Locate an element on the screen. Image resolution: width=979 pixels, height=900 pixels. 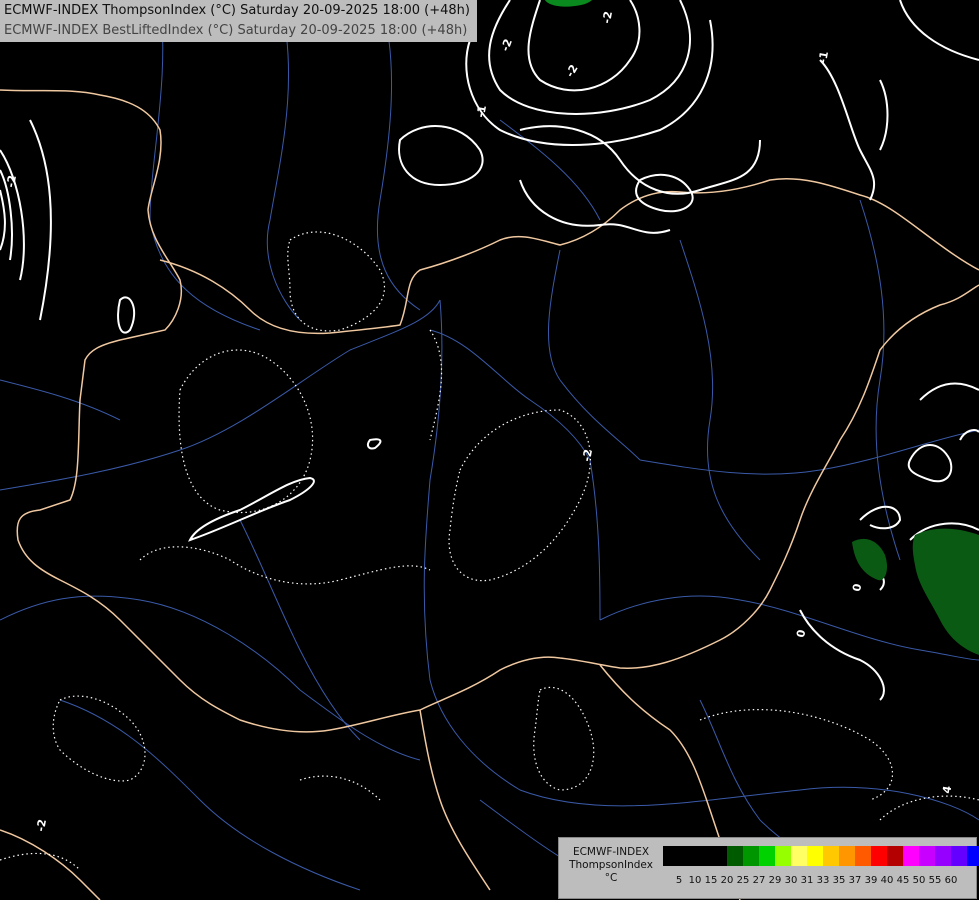
legend-tick: 60 is located at coordinates (951, 880).